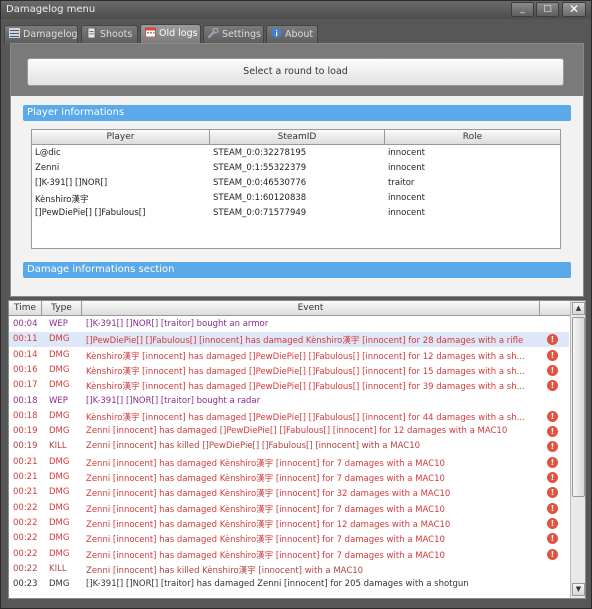  Describe the element at coordinates (58, 446) in the screenshot. I see `log-type: KILL` at that location.